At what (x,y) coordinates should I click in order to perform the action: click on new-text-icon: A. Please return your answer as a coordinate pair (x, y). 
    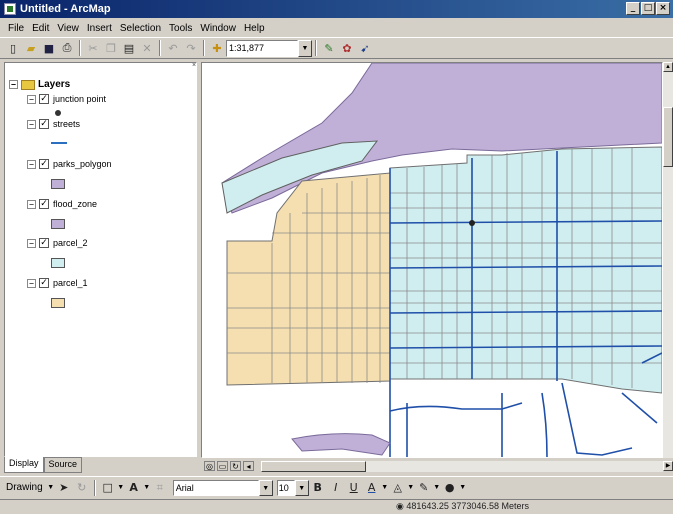
    Looking at the image, I should click on (134, 488).